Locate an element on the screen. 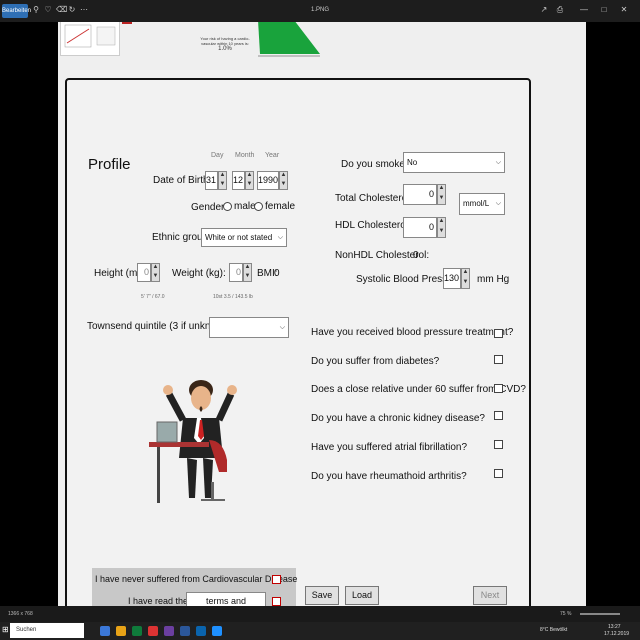 The height and width of the screenshot is (640, 640). edit-button: Bearbeiten is located at coordinates (16, 11).